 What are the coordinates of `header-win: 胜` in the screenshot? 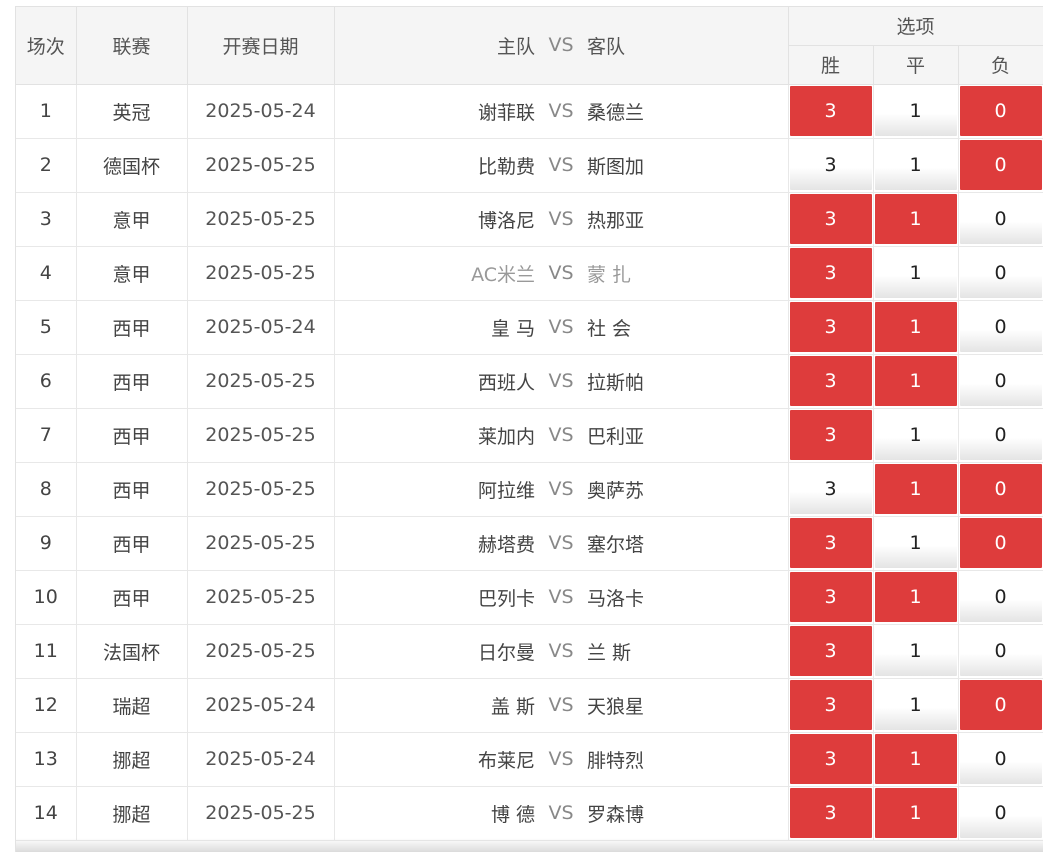 It's located at (831, 65).